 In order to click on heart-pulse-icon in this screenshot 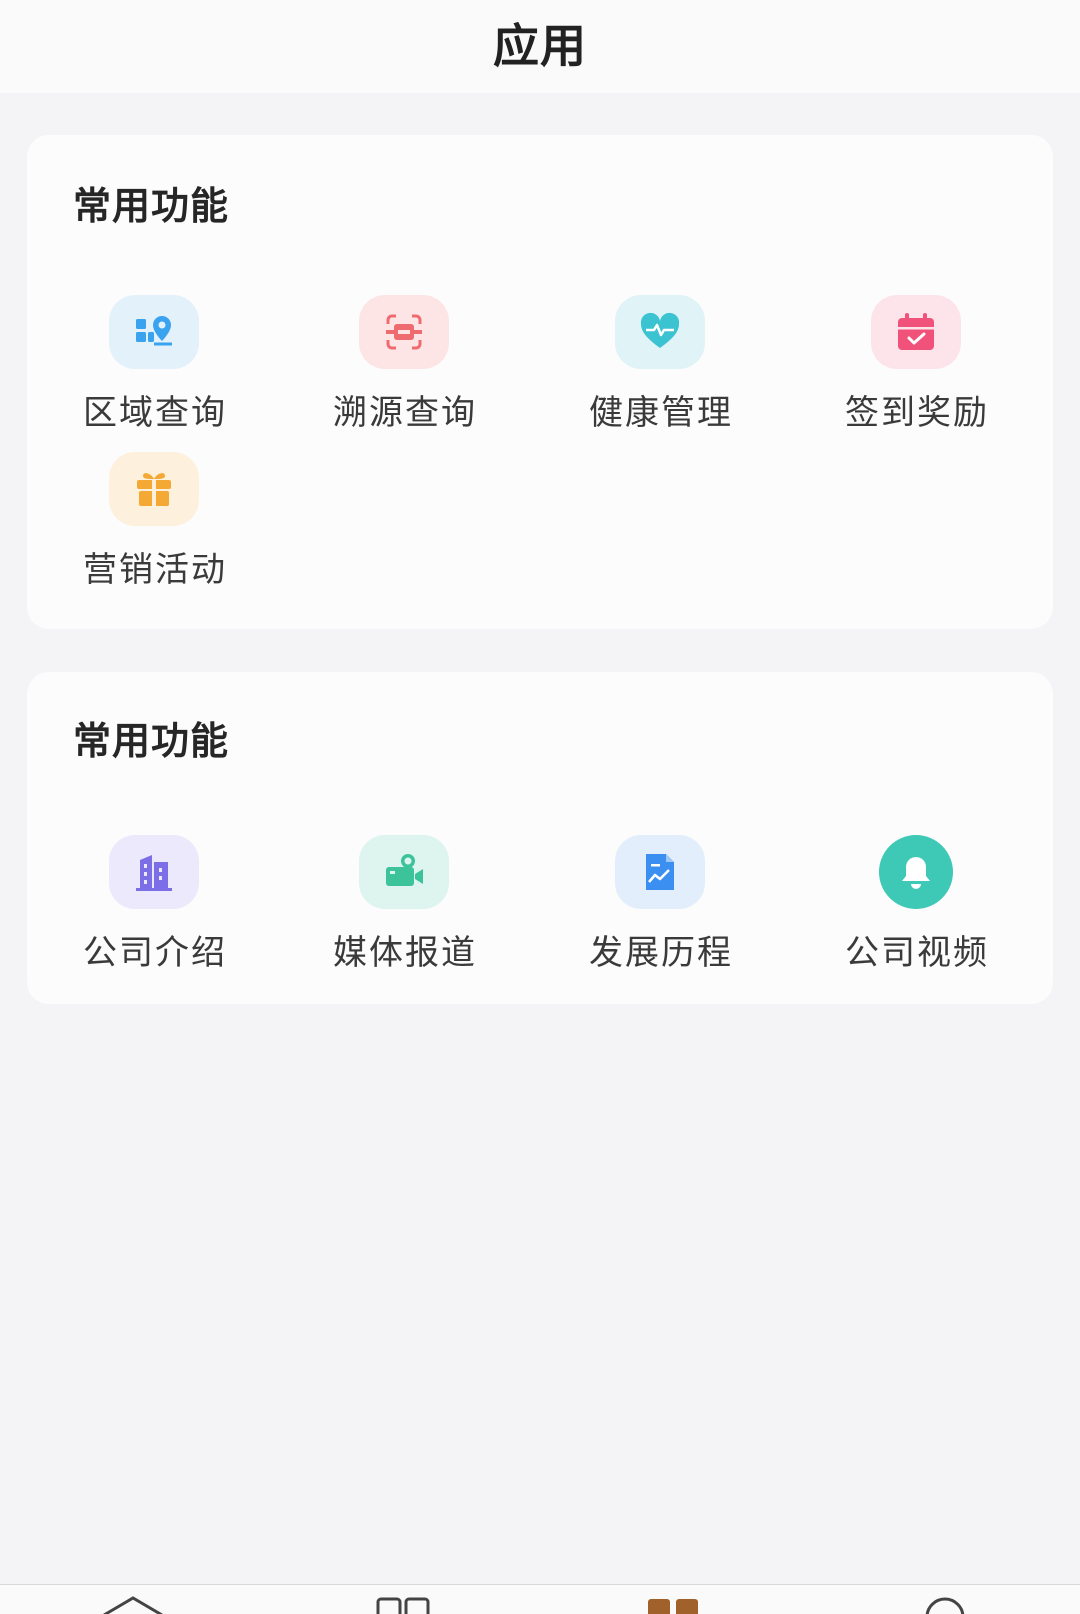, I will do `click(660, 332)`.